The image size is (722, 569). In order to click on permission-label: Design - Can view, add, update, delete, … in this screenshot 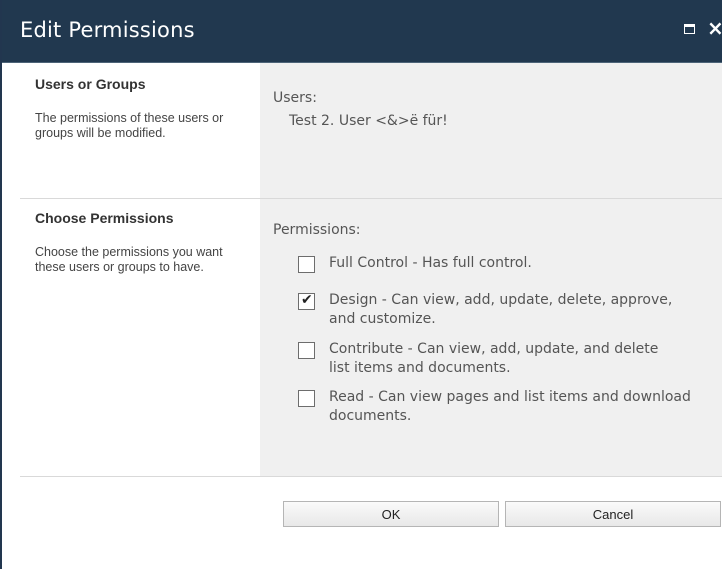, I will do `click(501, 309)`.